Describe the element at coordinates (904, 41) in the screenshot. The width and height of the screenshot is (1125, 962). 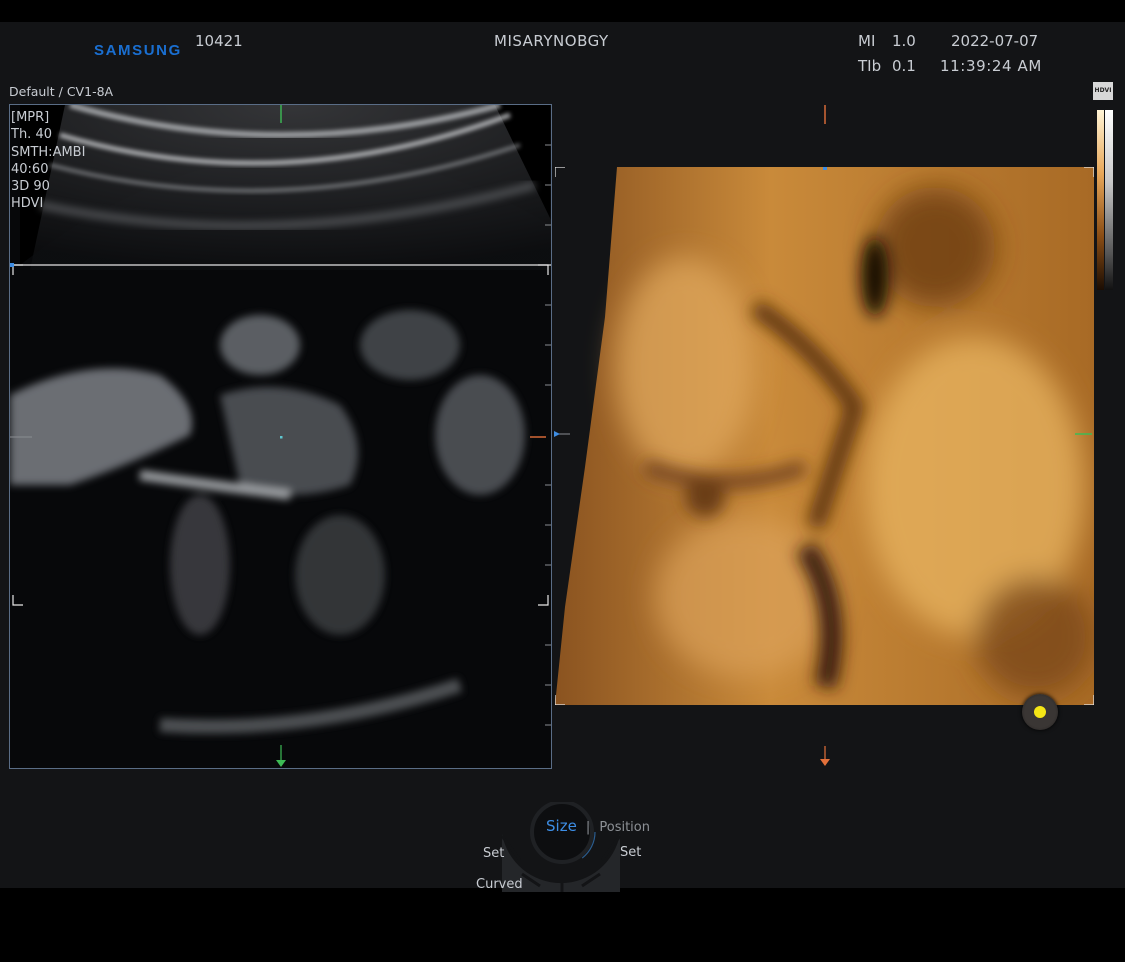
I see `mi-value: 1.0` at that location.